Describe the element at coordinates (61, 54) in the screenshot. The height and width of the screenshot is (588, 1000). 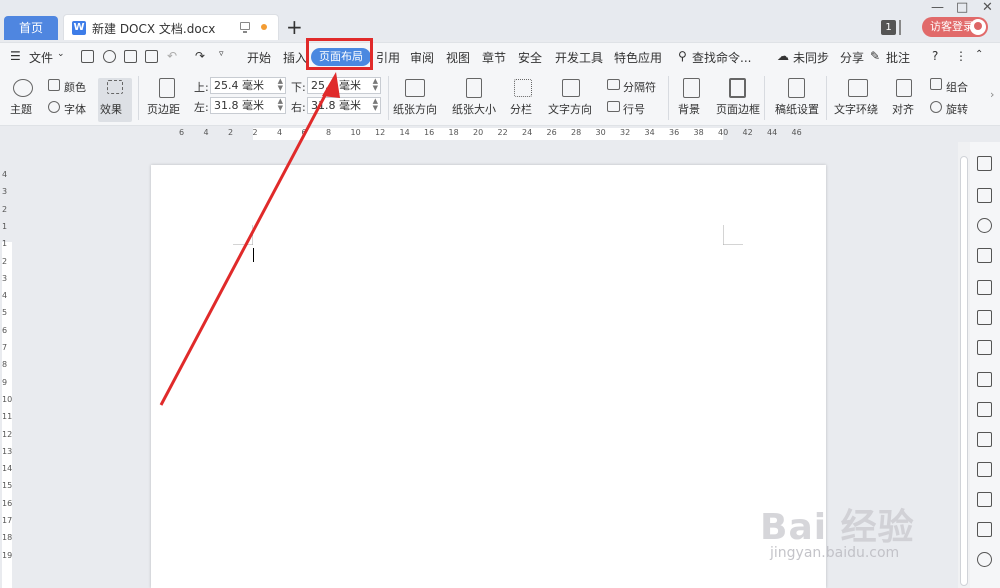
I see `chevron-down-icon: ⌄` at that location.